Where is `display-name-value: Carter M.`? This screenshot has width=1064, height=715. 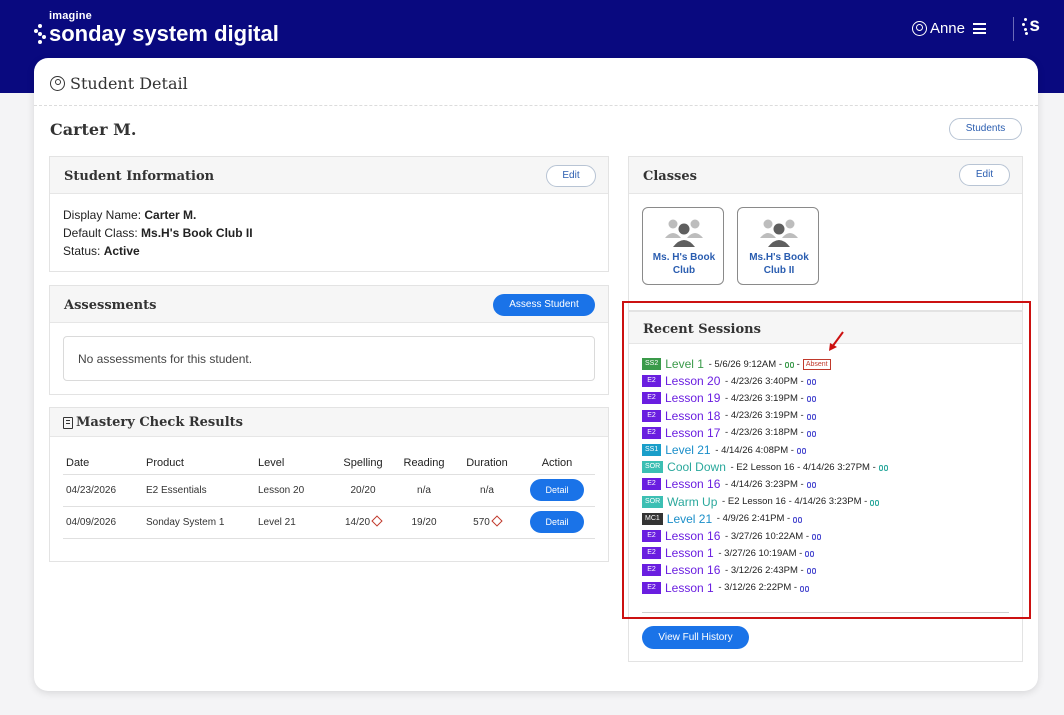
display-name-value: Carter M. is located at coordinates (170, 215).